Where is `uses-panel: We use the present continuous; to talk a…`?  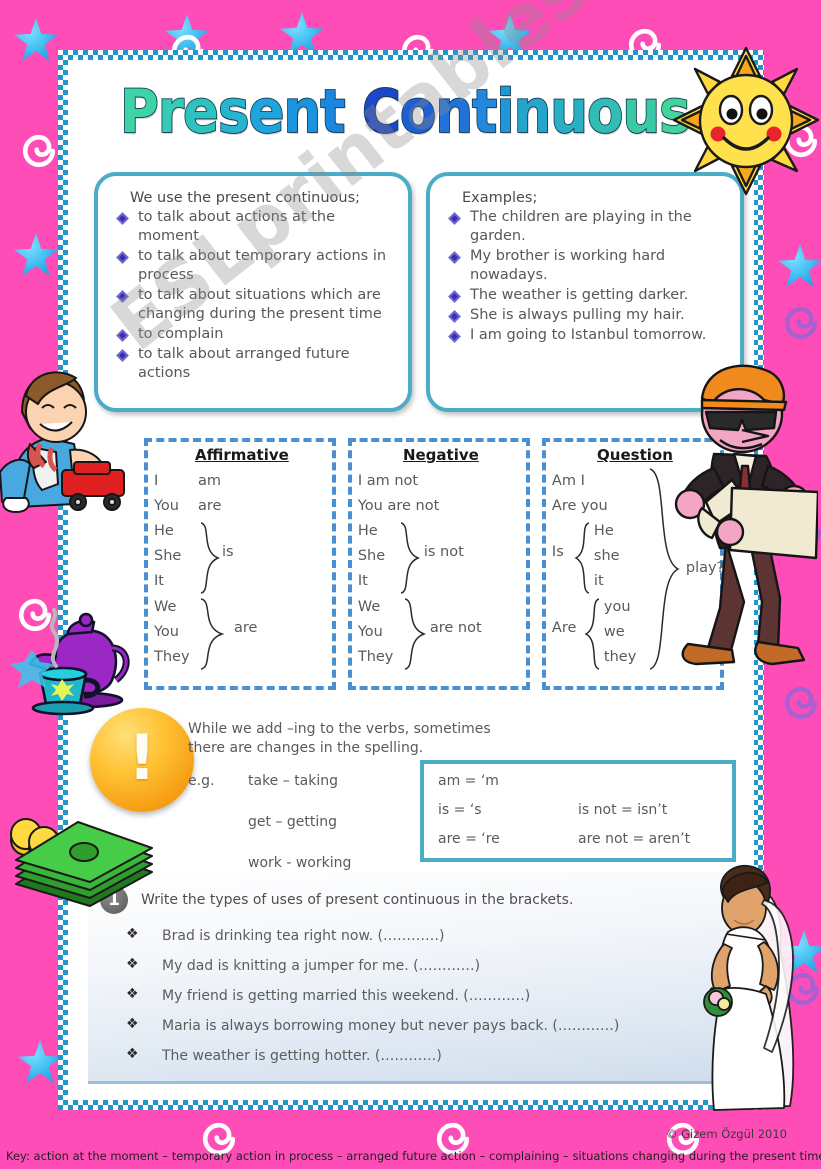 uses-panel: We use the present continuous; to talk a… is located at coordinates (253, 292).